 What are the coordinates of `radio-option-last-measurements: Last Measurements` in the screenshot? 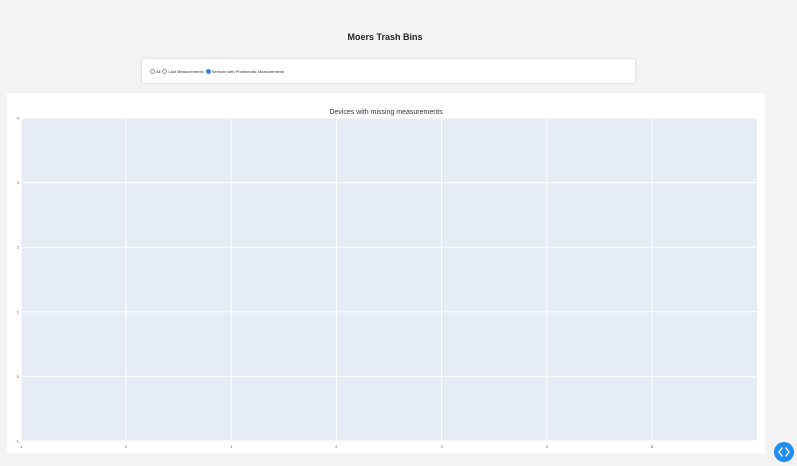 It's located at (183, 71).